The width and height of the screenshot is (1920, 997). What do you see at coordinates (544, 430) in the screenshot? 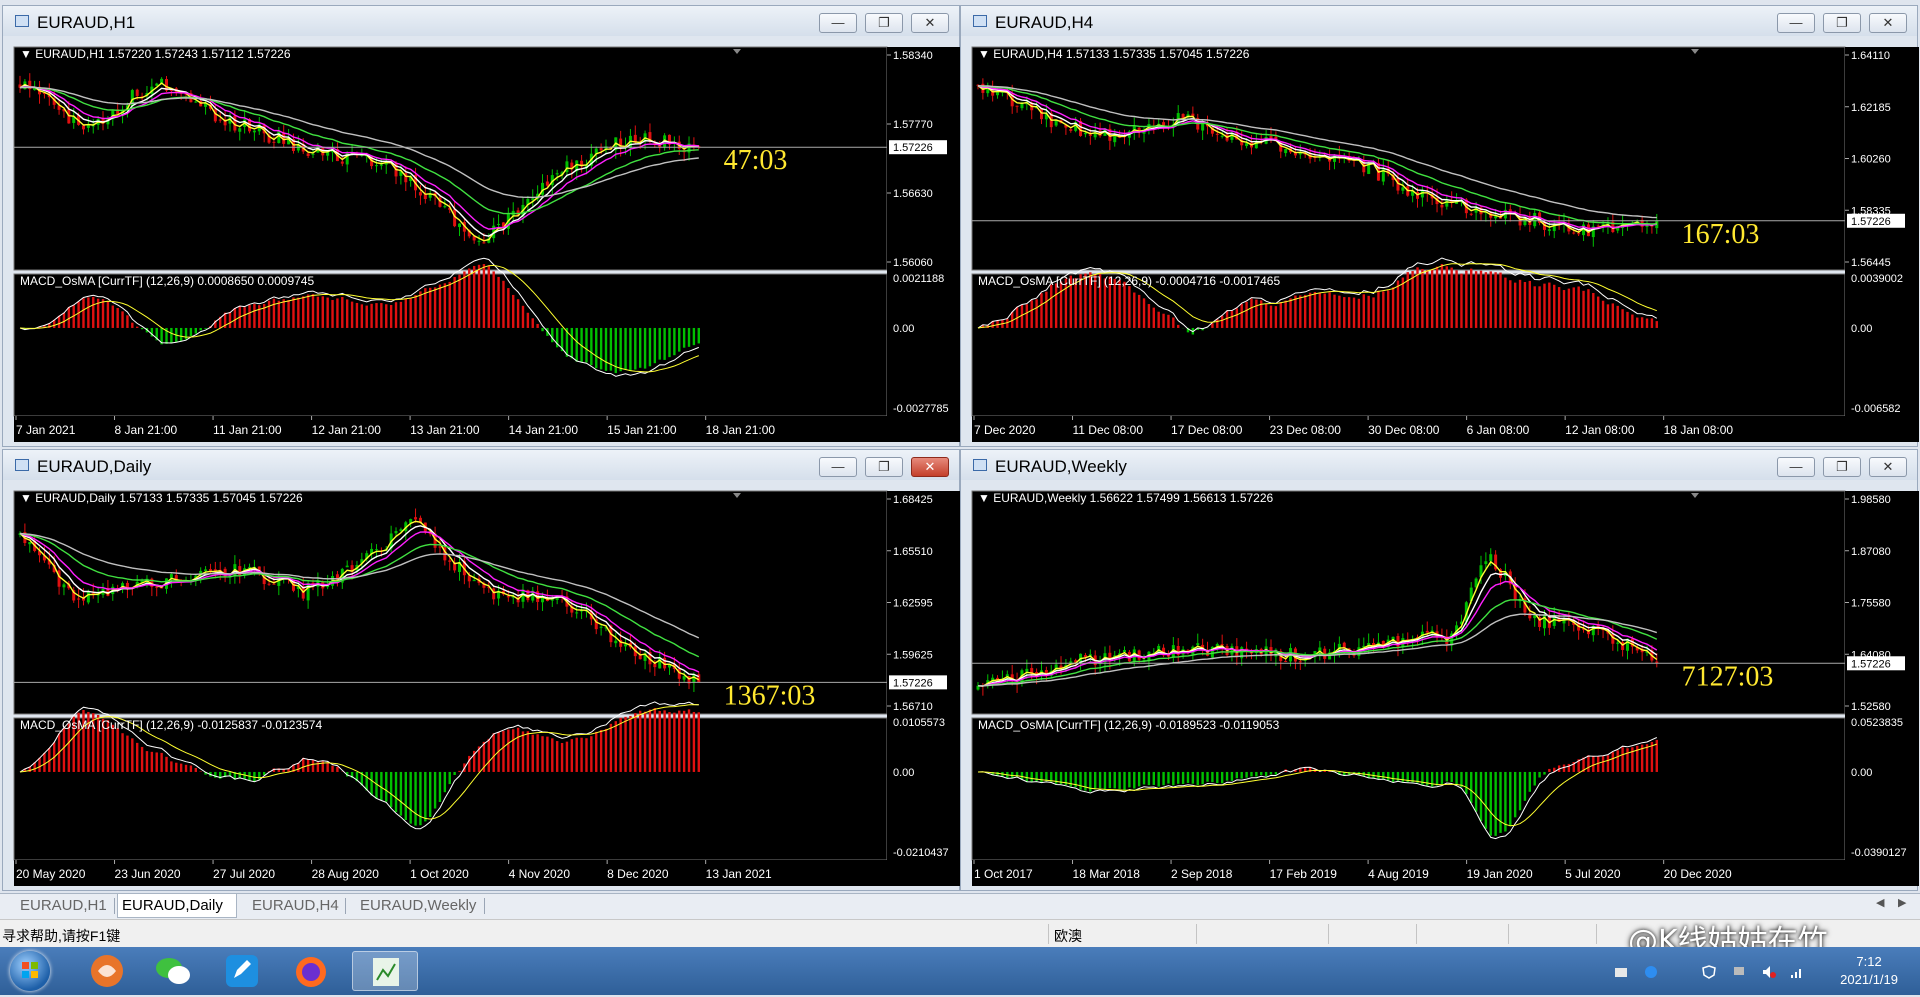
I see `time-axis-label: 14 Jan 21:00` at bounding box center [544, 430].